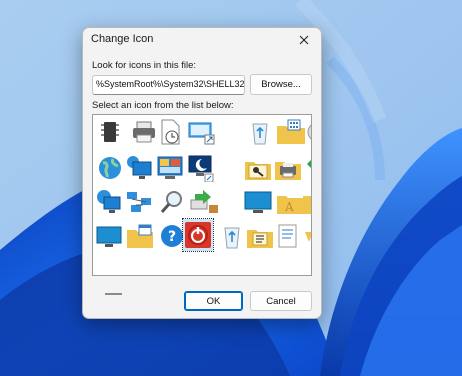 The image size is (462, 376). Describe the element at coordinates (170, 168) in the screenshot. I see `control-panel-icon` at that location.